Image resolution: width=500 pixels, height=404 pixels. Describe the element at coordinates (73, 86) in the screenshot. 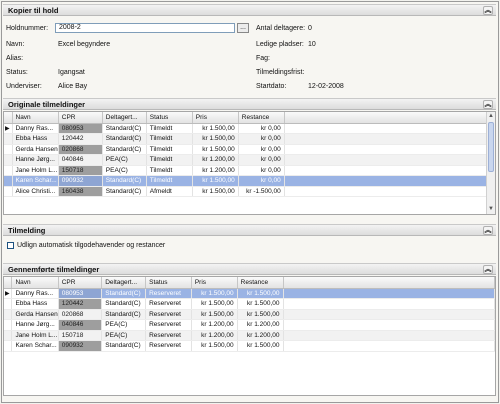

I see `underviser-value: Alice Bay` at that location.